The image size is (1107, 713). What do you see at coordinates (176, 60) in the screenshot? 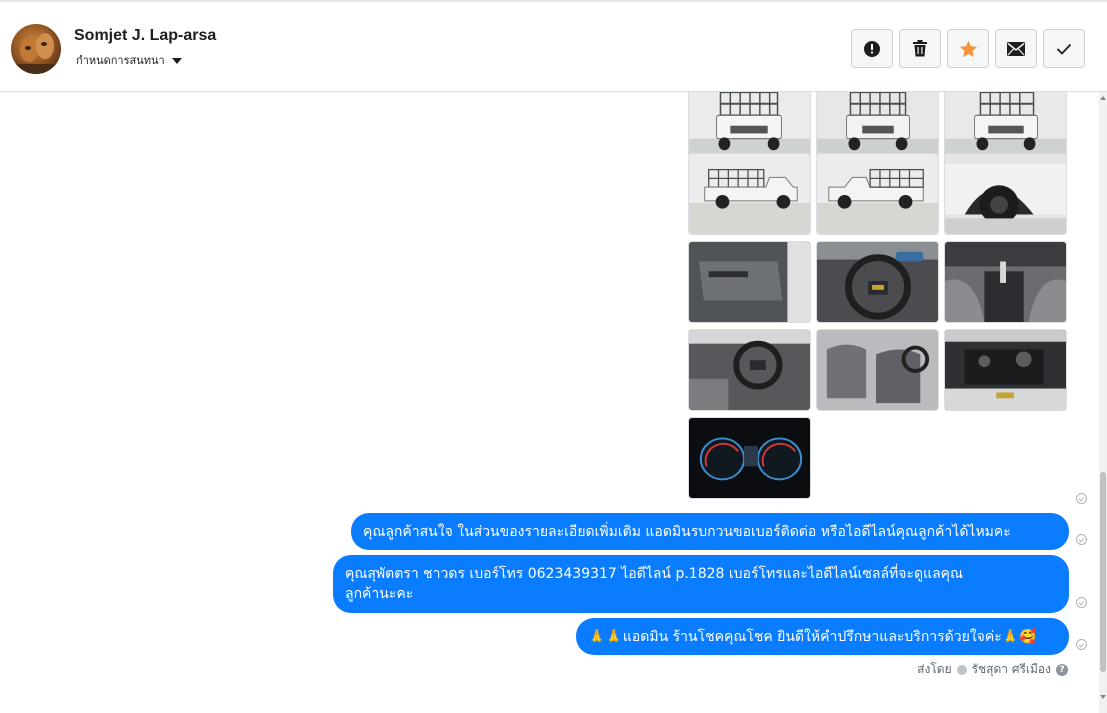
I see `caret-down-icon` at bounding box center [176, 60].